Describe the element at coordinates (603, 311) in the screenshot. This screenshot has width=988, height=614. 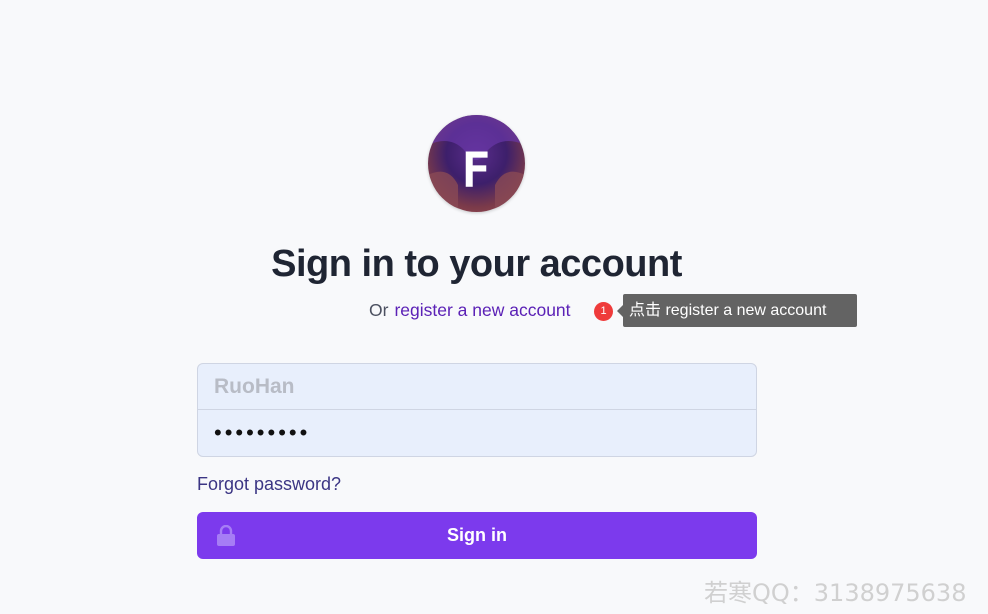
I see `tour-step-badge: 1` at that location.